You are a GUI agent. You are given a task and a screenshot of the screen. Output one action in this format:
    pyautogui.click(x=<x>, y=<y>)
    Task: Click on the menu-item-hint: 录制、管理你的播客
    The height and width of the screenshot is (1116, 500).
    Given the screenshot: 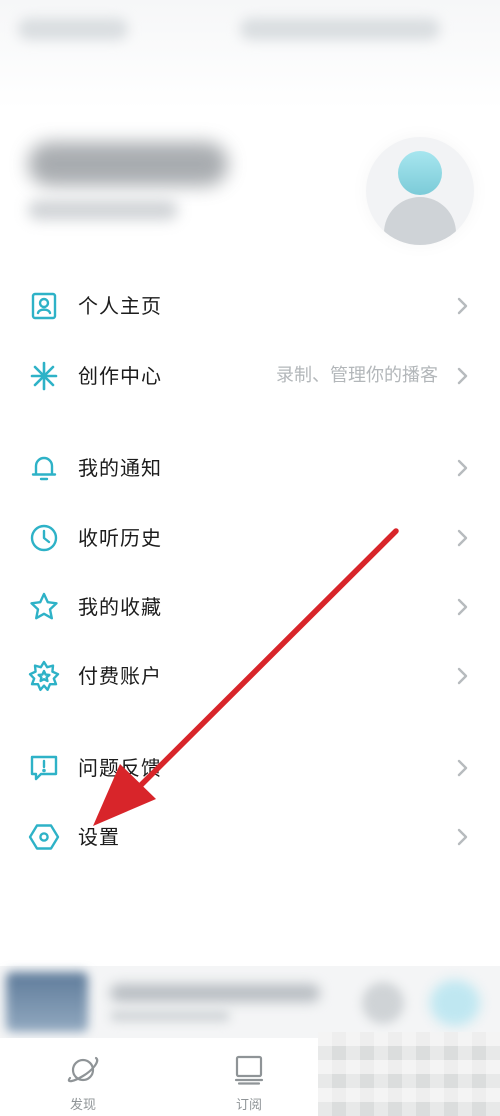 What is the action you would take?
    pyautogui.click(x=357, y=375)
    